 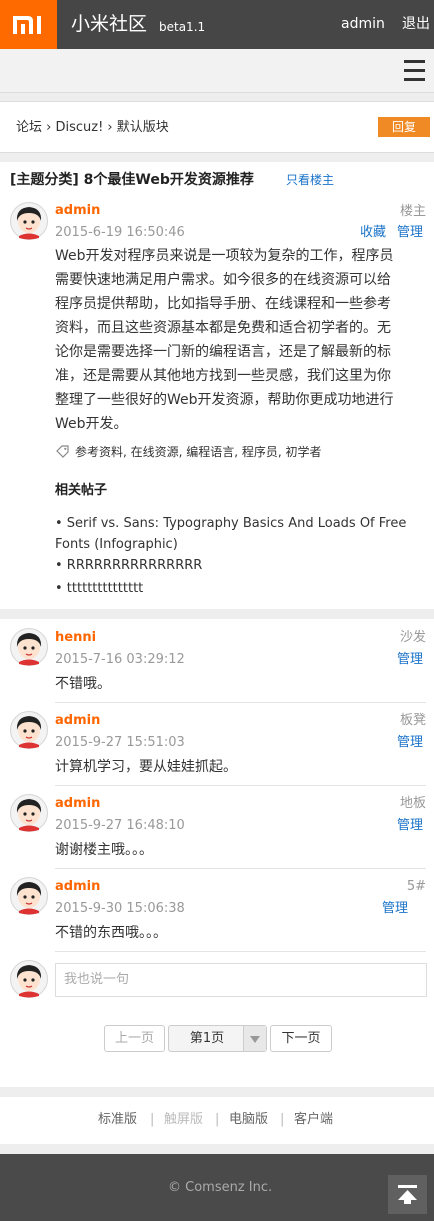 I want to click on post-content-line: 论你是需要选择一门新的编程语言，还是了解最新的标, so click(x=223, y=352).